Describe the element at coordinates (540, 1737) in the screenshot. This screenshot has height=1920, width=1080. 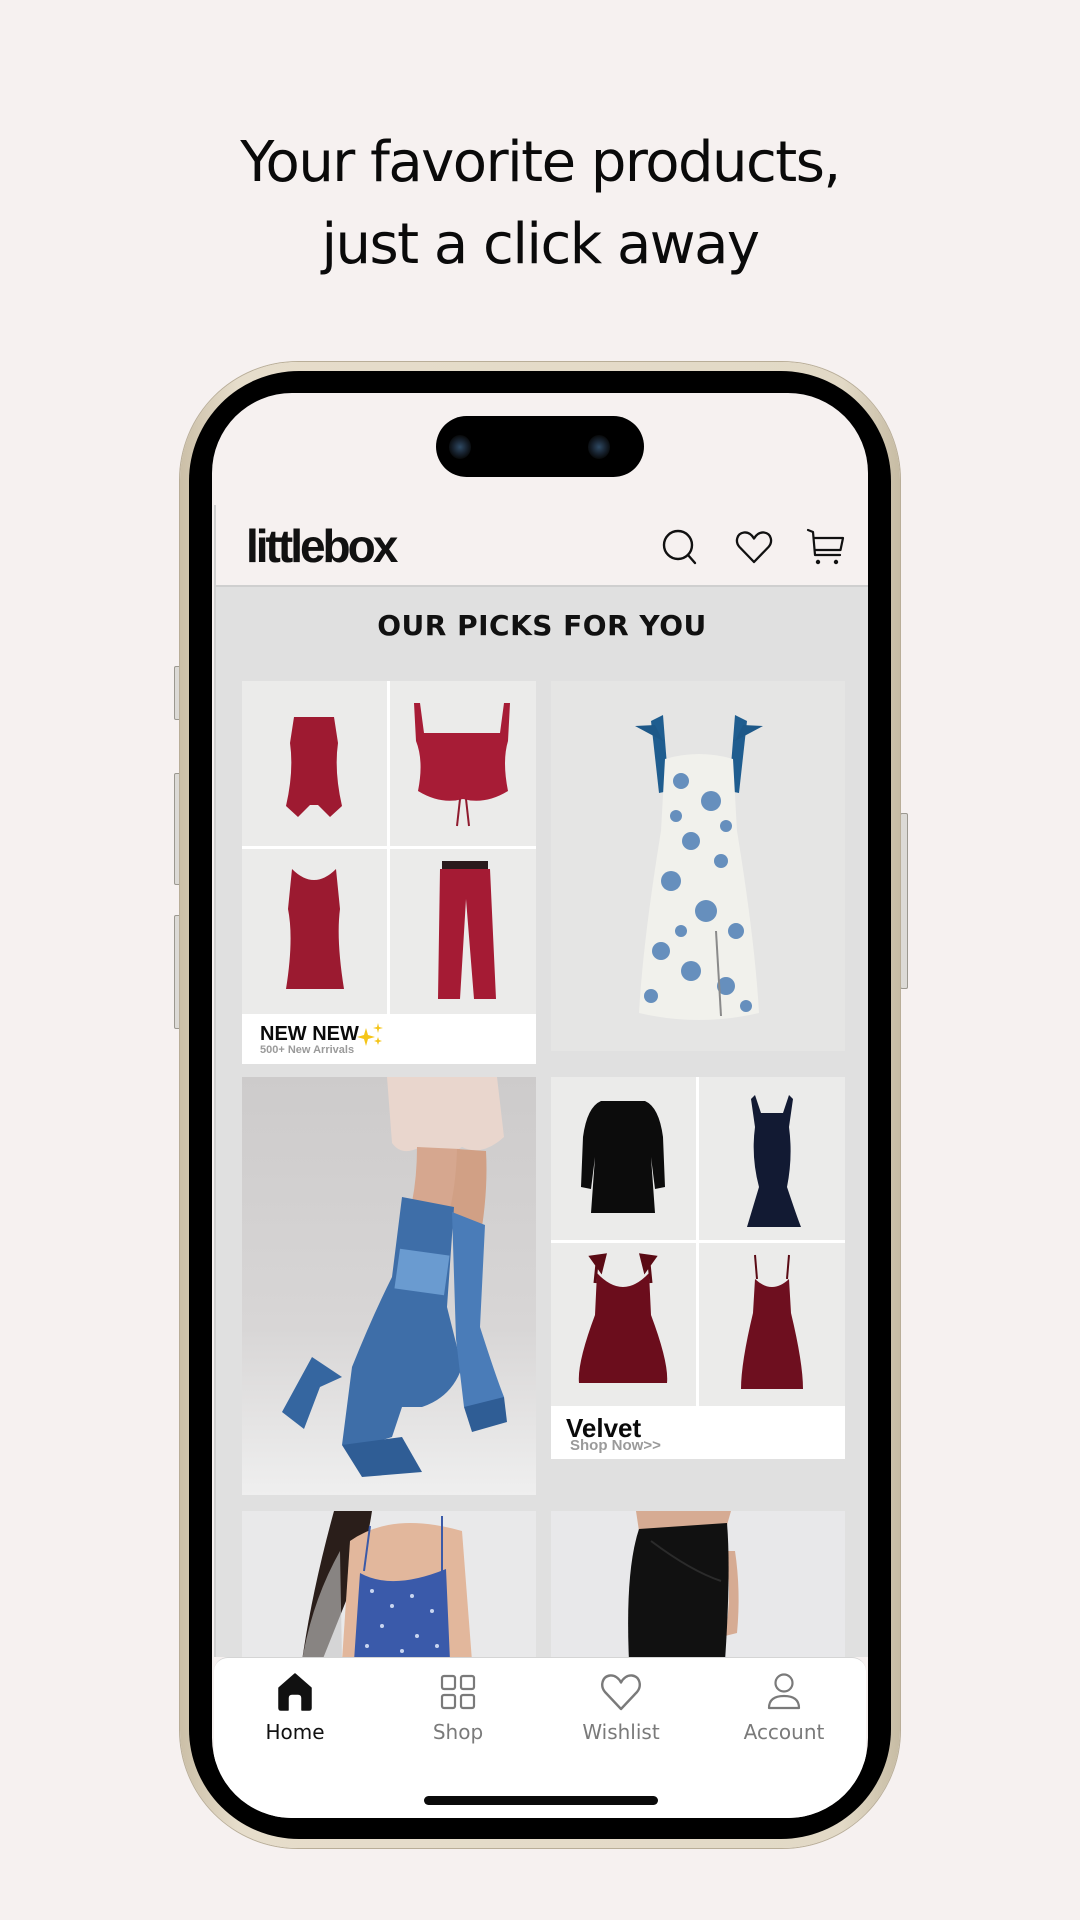
I see `bottom-nav: Home Shop Wishlist Account` at that location.